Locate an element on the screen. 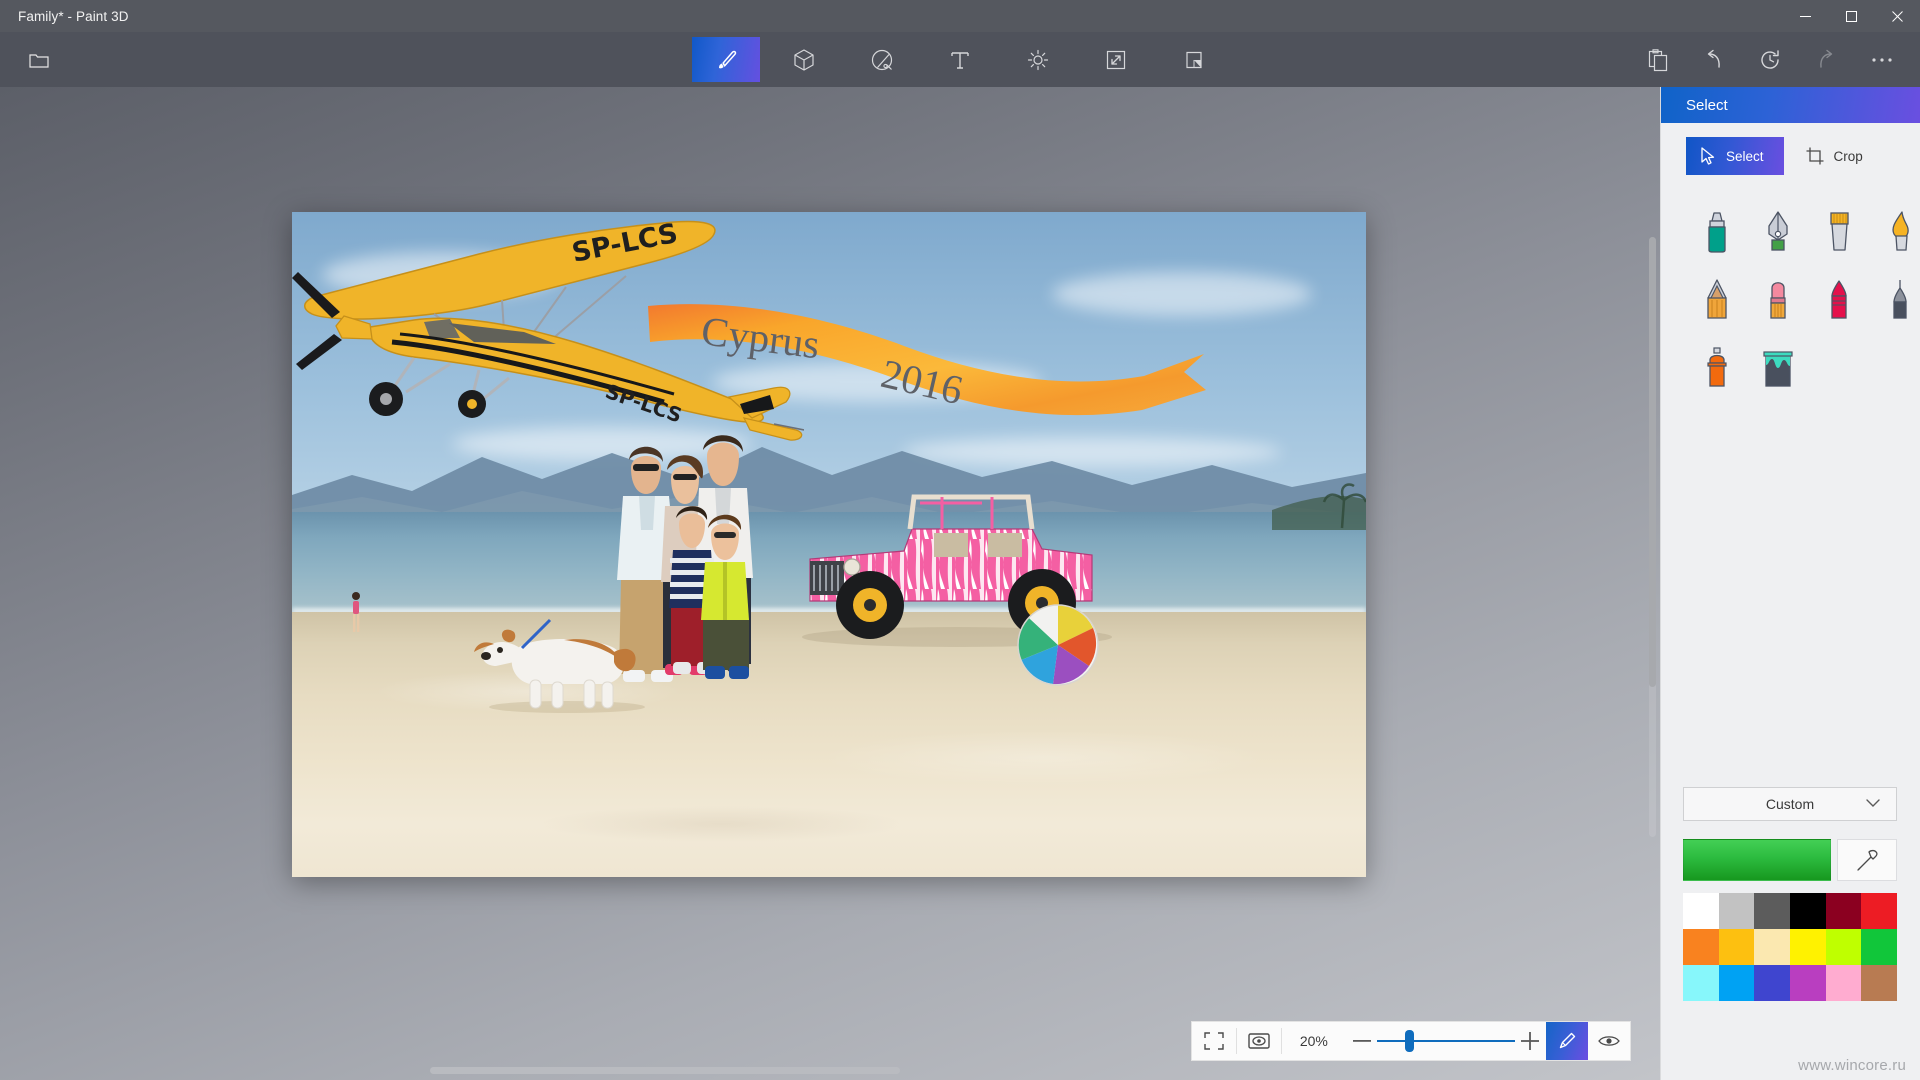 This screenshot has height=1080, width=1920. eyedropper-button is located at coordinates (1867, 860).